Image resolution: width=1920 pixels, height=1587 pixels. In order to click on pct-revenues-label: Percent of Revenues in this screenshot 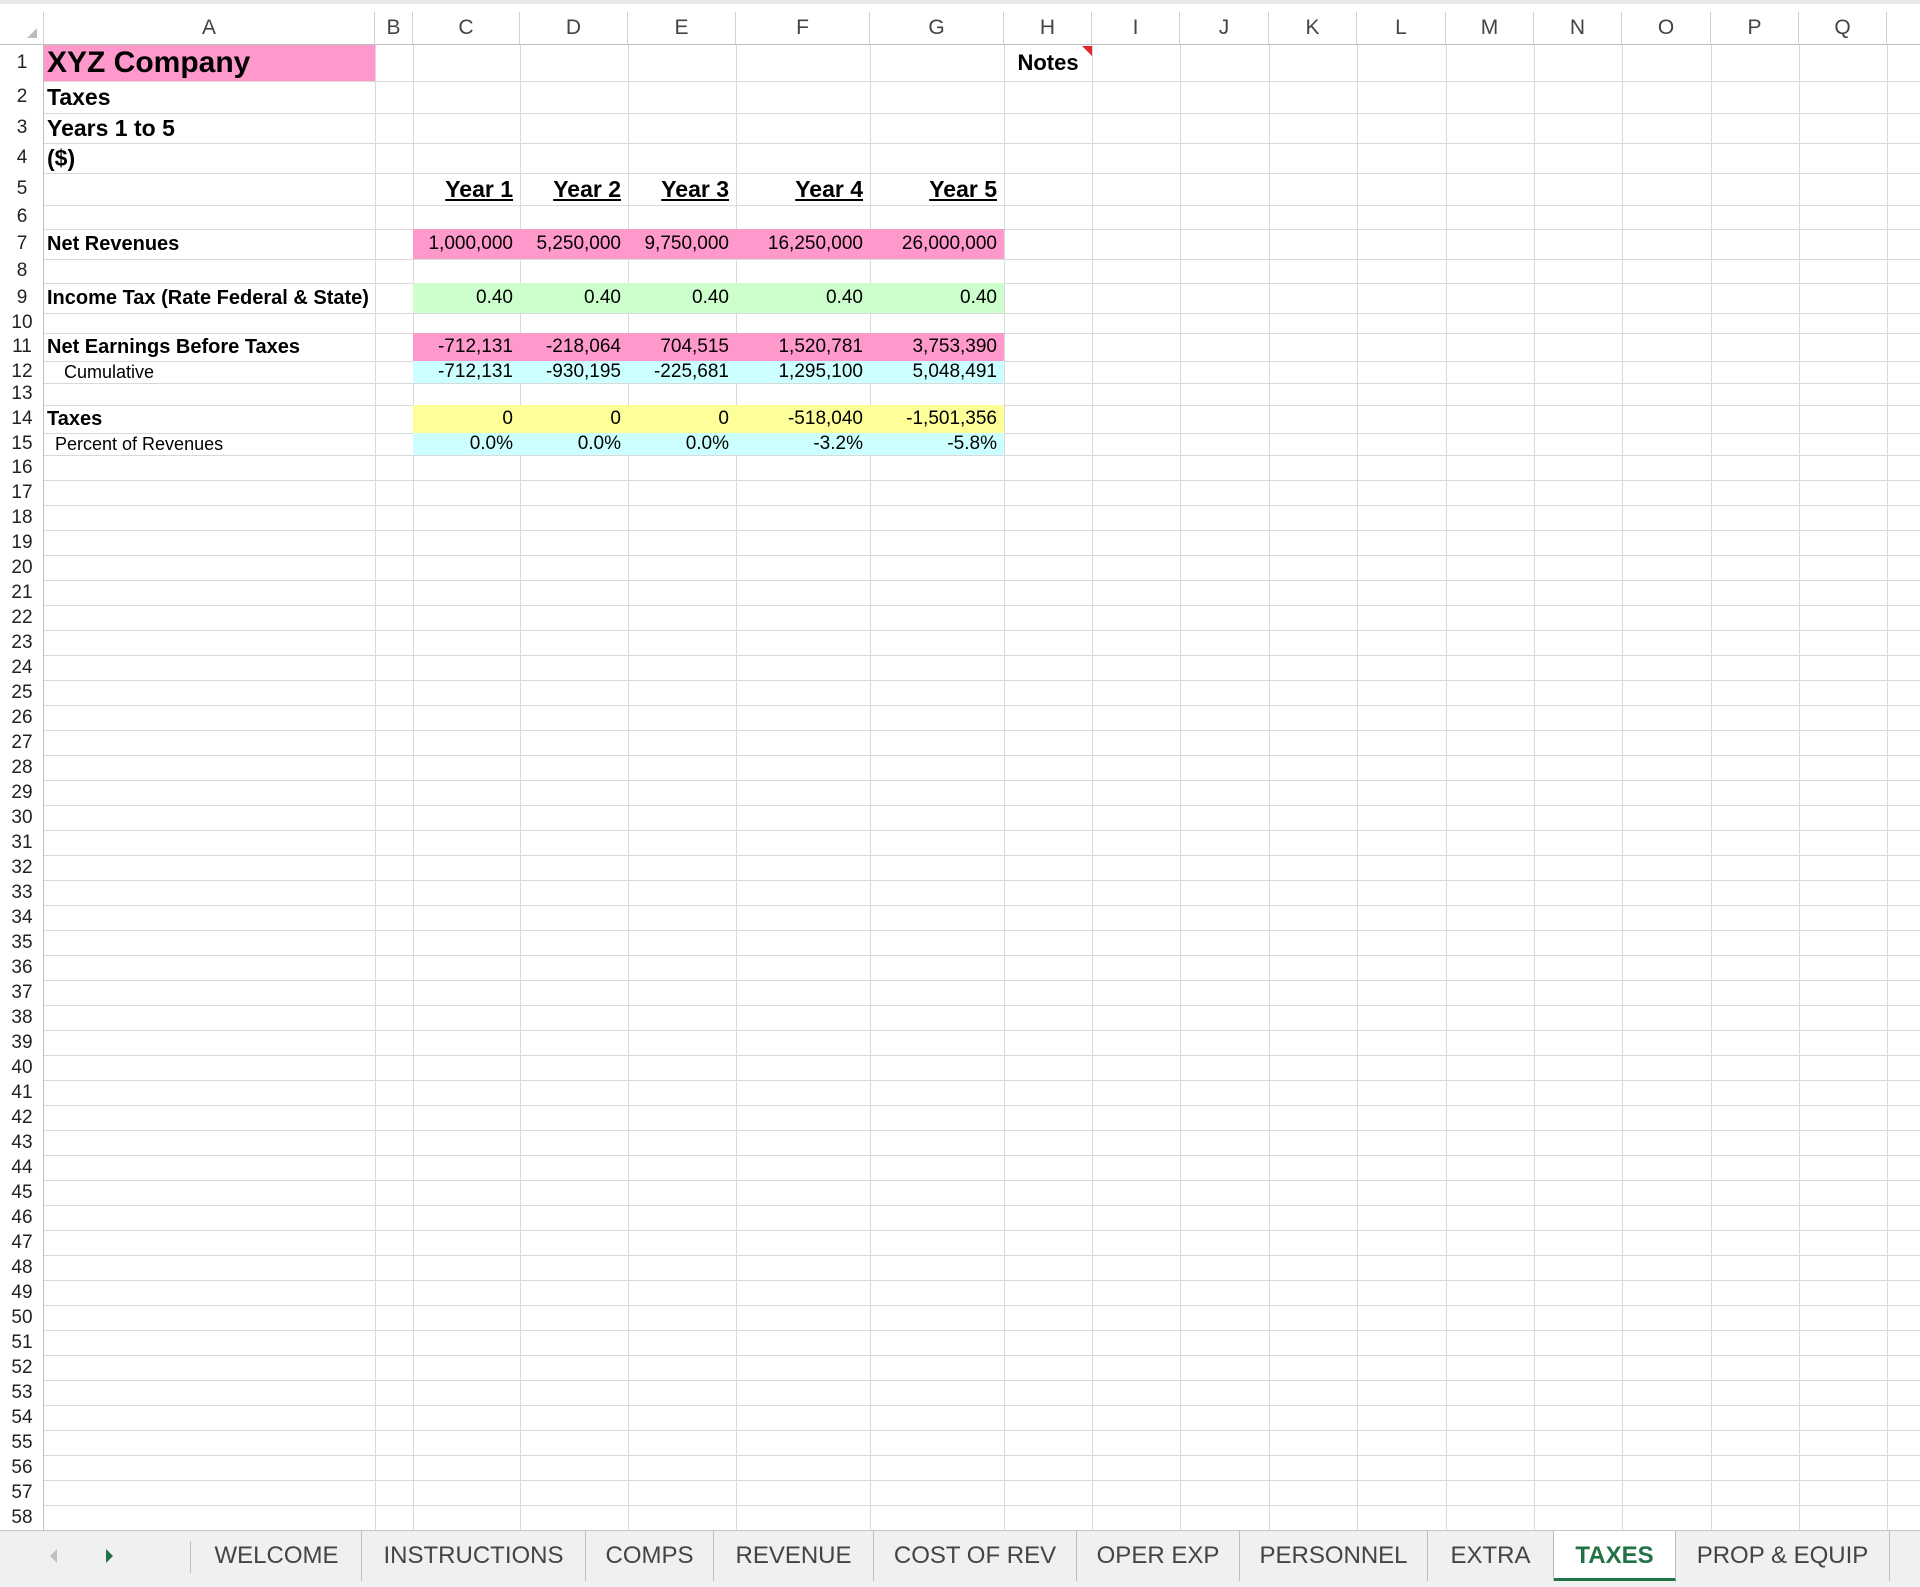, I will do `click(139, 444)`.